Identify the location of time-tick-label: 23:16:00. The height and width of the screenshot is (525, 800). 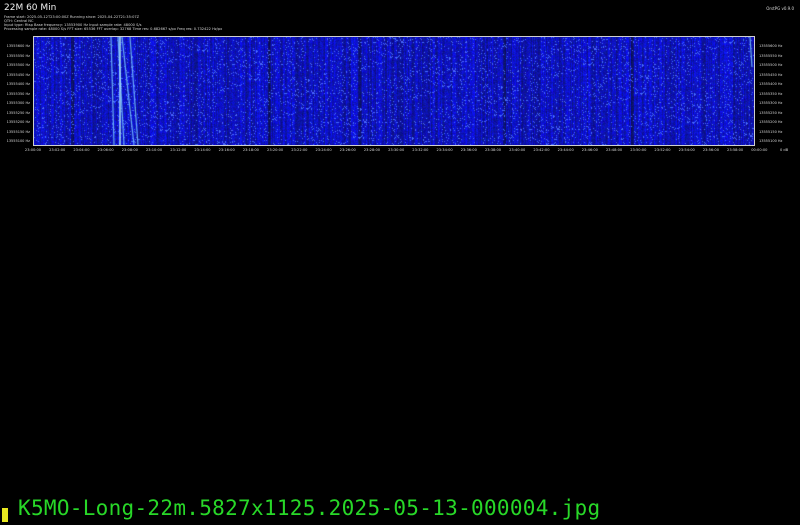
(226, 150).